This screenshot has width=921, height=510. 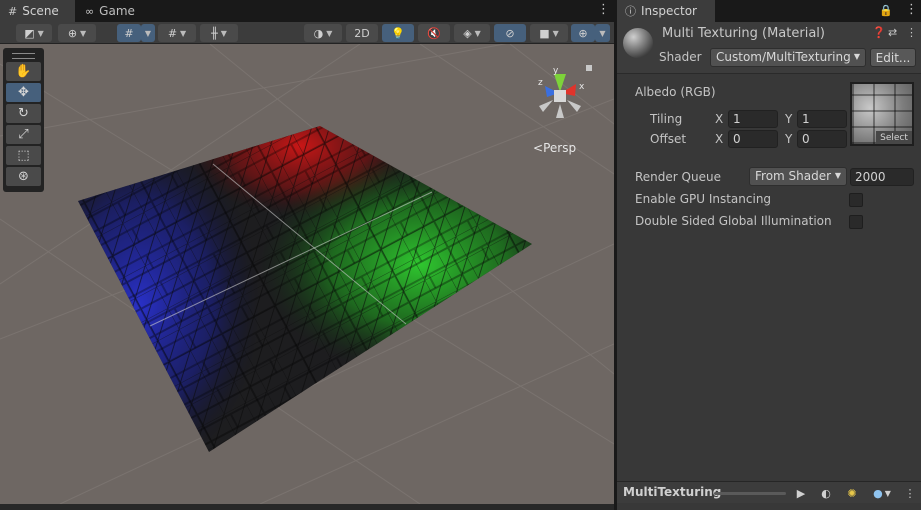 I want to click on render-queue-mode: From Shader, so click(x=793, y=176).